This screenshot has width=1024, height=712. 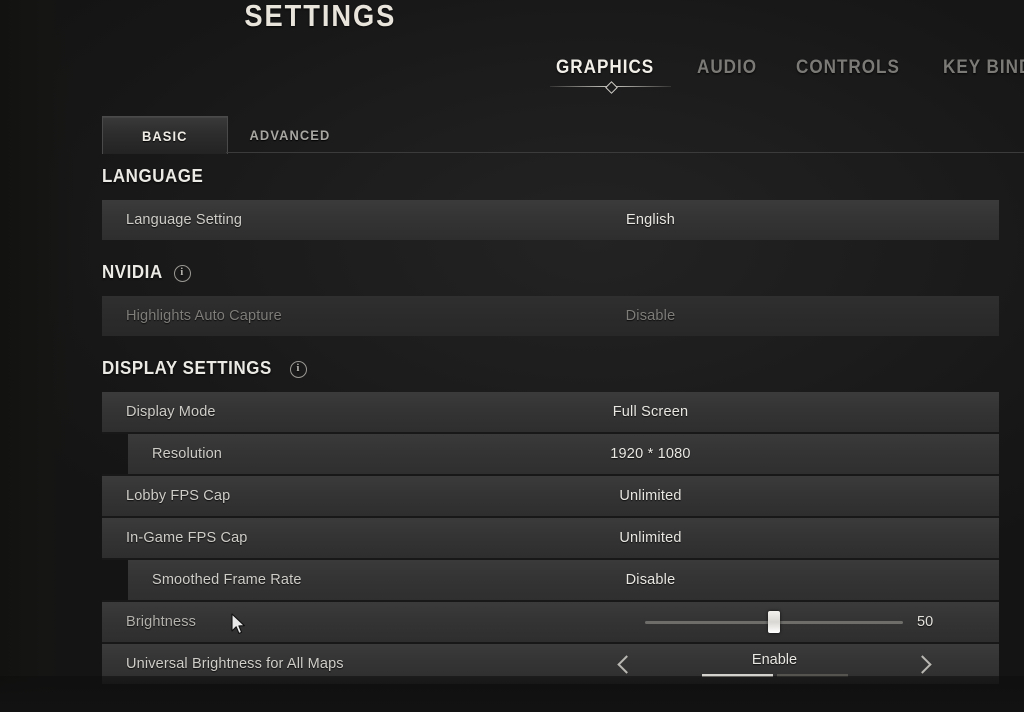 I want to click on row-ingame-fps-cap-label: In-Game FPS Cap, so click(x=187, y=538).